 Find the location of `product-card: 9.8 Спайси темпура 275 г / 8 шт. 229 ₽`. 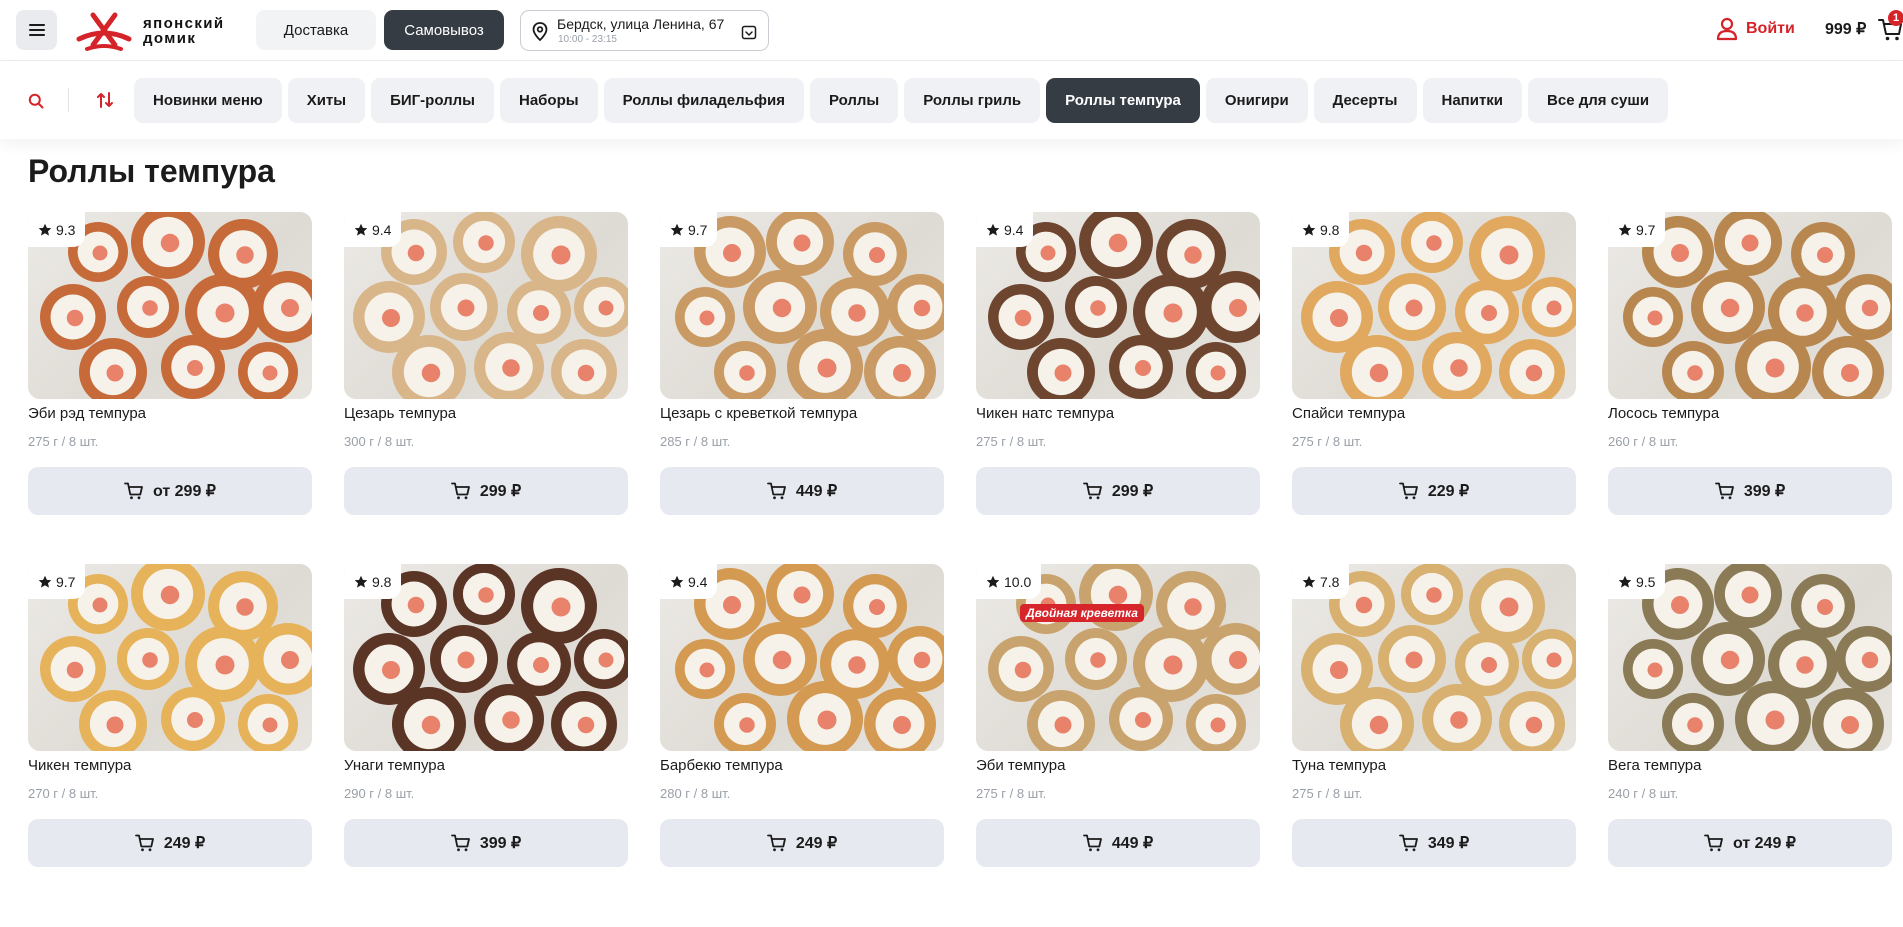

product-card: 9.8 Спайси темпура 275 г / 8 шт. 229 ₽ is located at coordinates (1434, 363).